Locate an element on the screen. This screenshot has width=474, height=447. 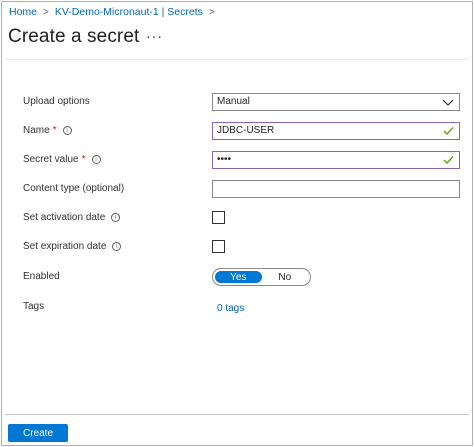
upload-options-value: Manual is located at coordinates (233, 101).